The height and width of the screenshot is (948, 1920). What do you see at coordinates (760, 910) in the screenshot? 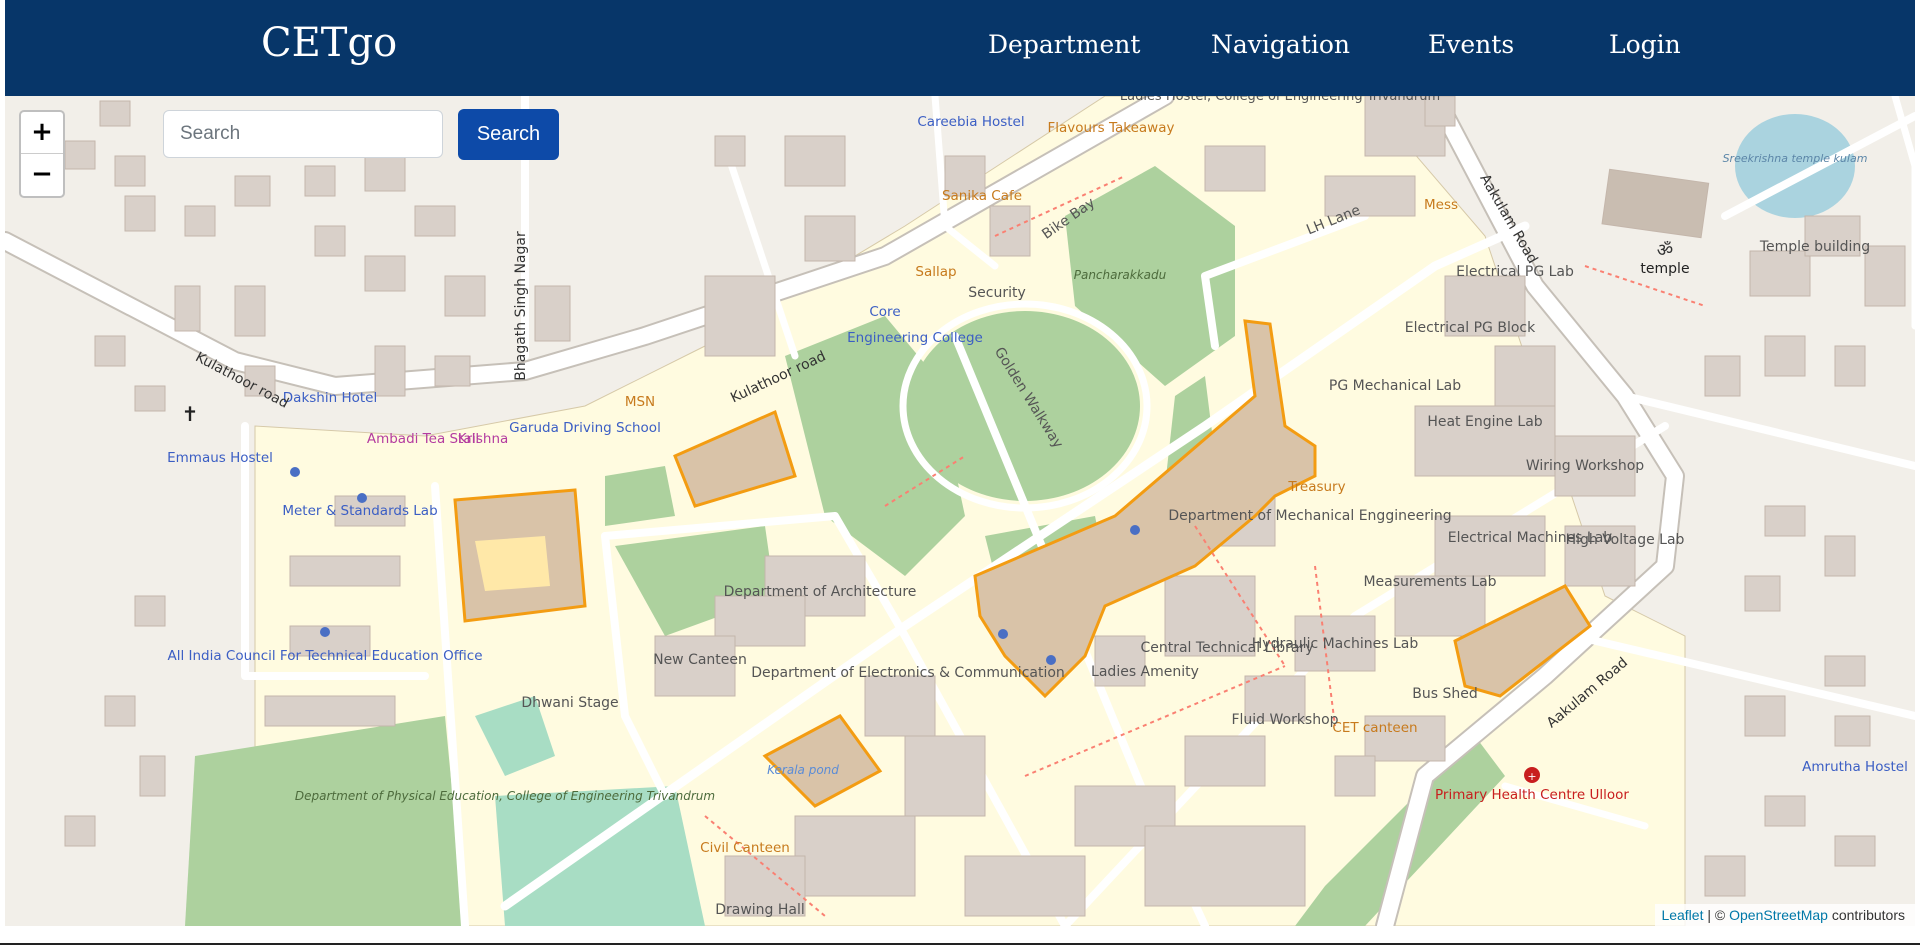
I see `label-drawing-hall: Drawing Hall` at bounding box center [760, 910].